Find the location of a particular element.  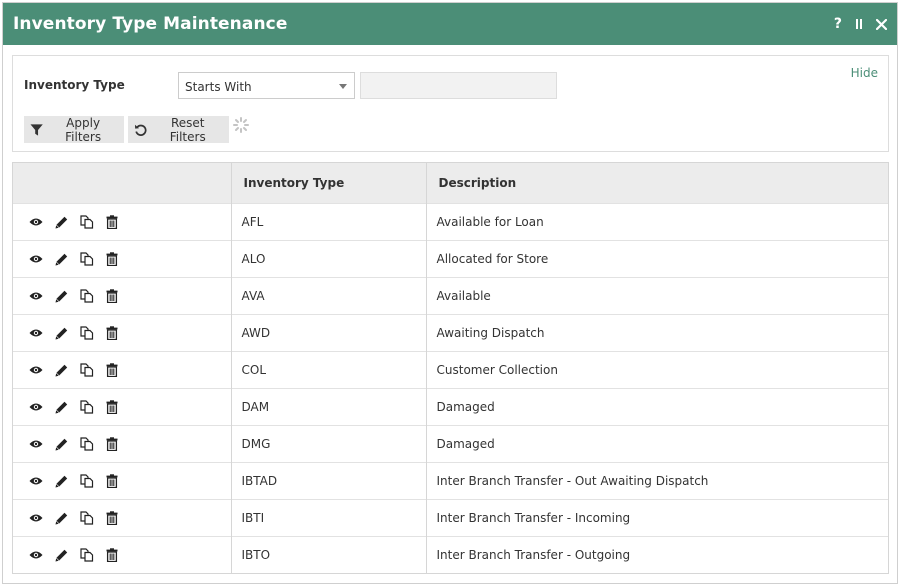

undo-icon is located at coordinates (140, 130).